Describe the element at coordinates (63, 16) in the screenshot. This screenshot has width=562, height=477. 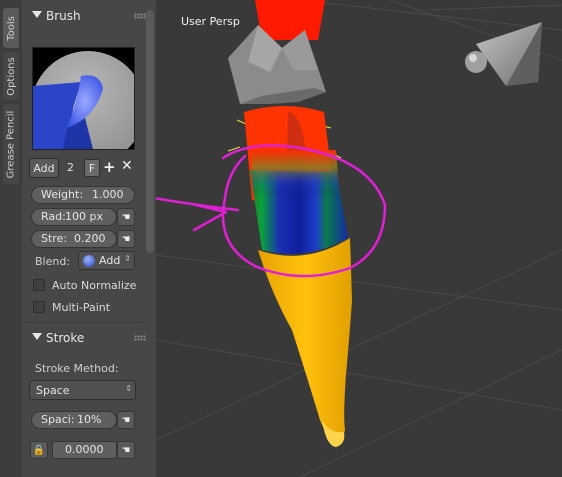
I see `brush-panel-title: Brush` at that location.